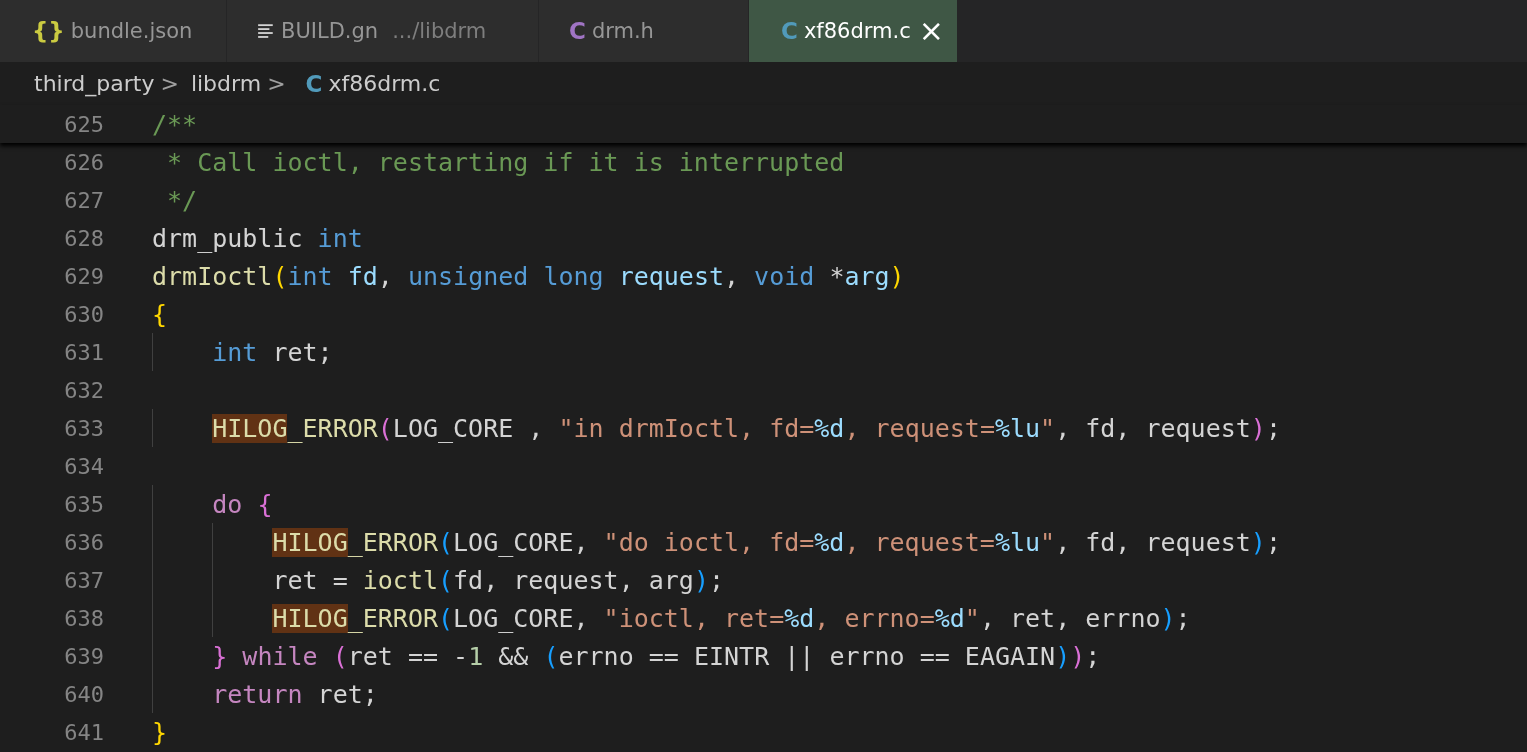 The image size is (1527, 752). I want to click on editor-tab: C drm.h, so click(644, 31).